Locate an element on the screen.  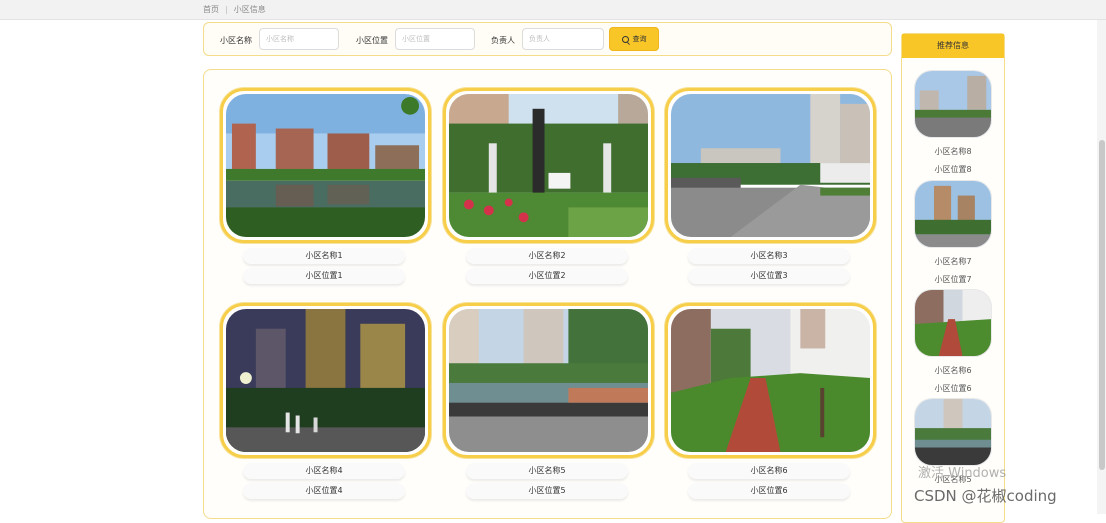
scrollbar-thumb is located at coordinates (1102, 305).